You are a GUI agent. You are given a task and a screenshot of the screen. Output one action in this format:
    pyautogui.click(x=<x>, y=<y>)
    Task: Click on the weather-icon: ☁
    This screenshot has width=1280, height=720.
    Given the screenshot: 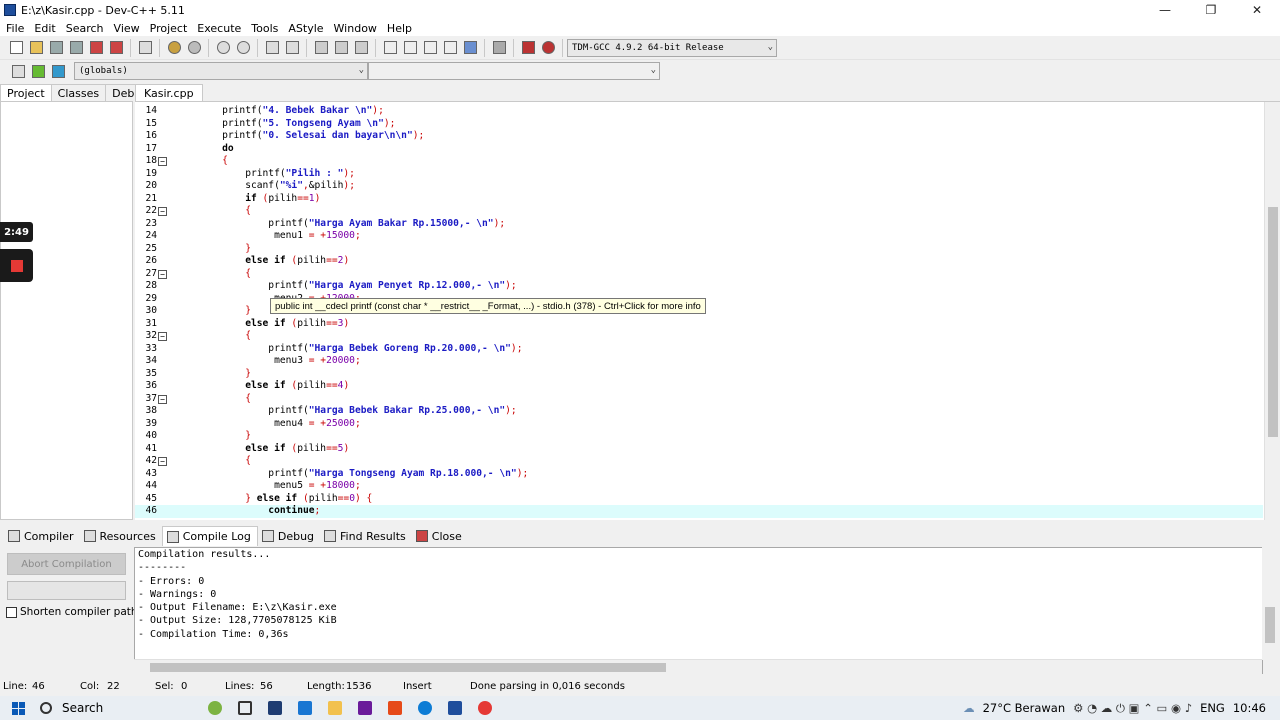 What is the action you would take?
    pyautogui.click(x=969, y=708)
    